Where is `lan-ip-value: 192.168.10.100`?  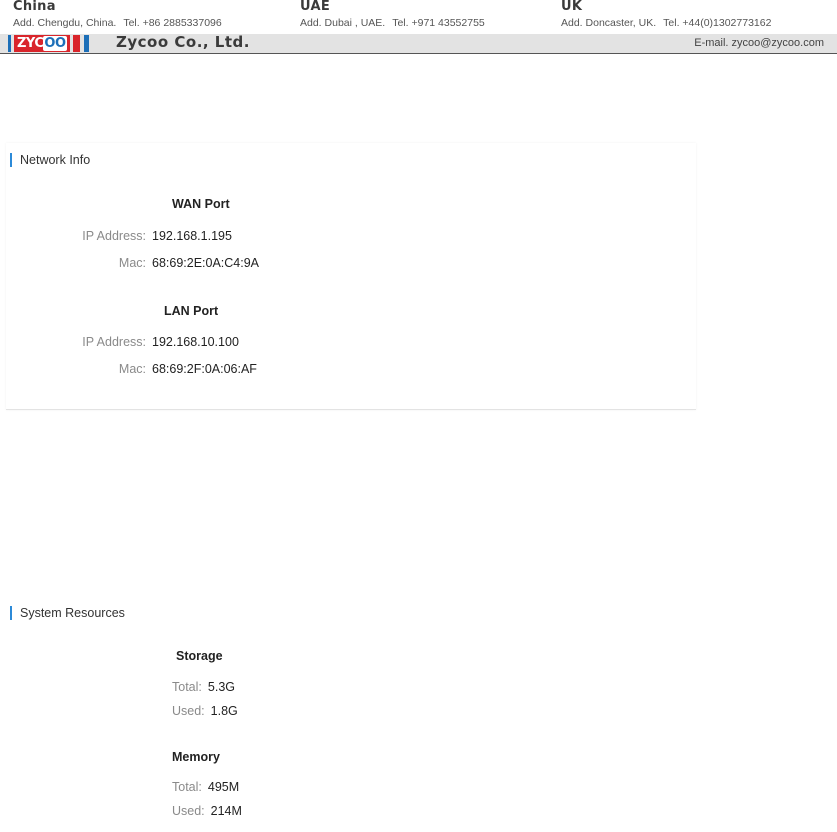
lan-ip-value: 192.168.10.100 is located at coordinates (195, 342).